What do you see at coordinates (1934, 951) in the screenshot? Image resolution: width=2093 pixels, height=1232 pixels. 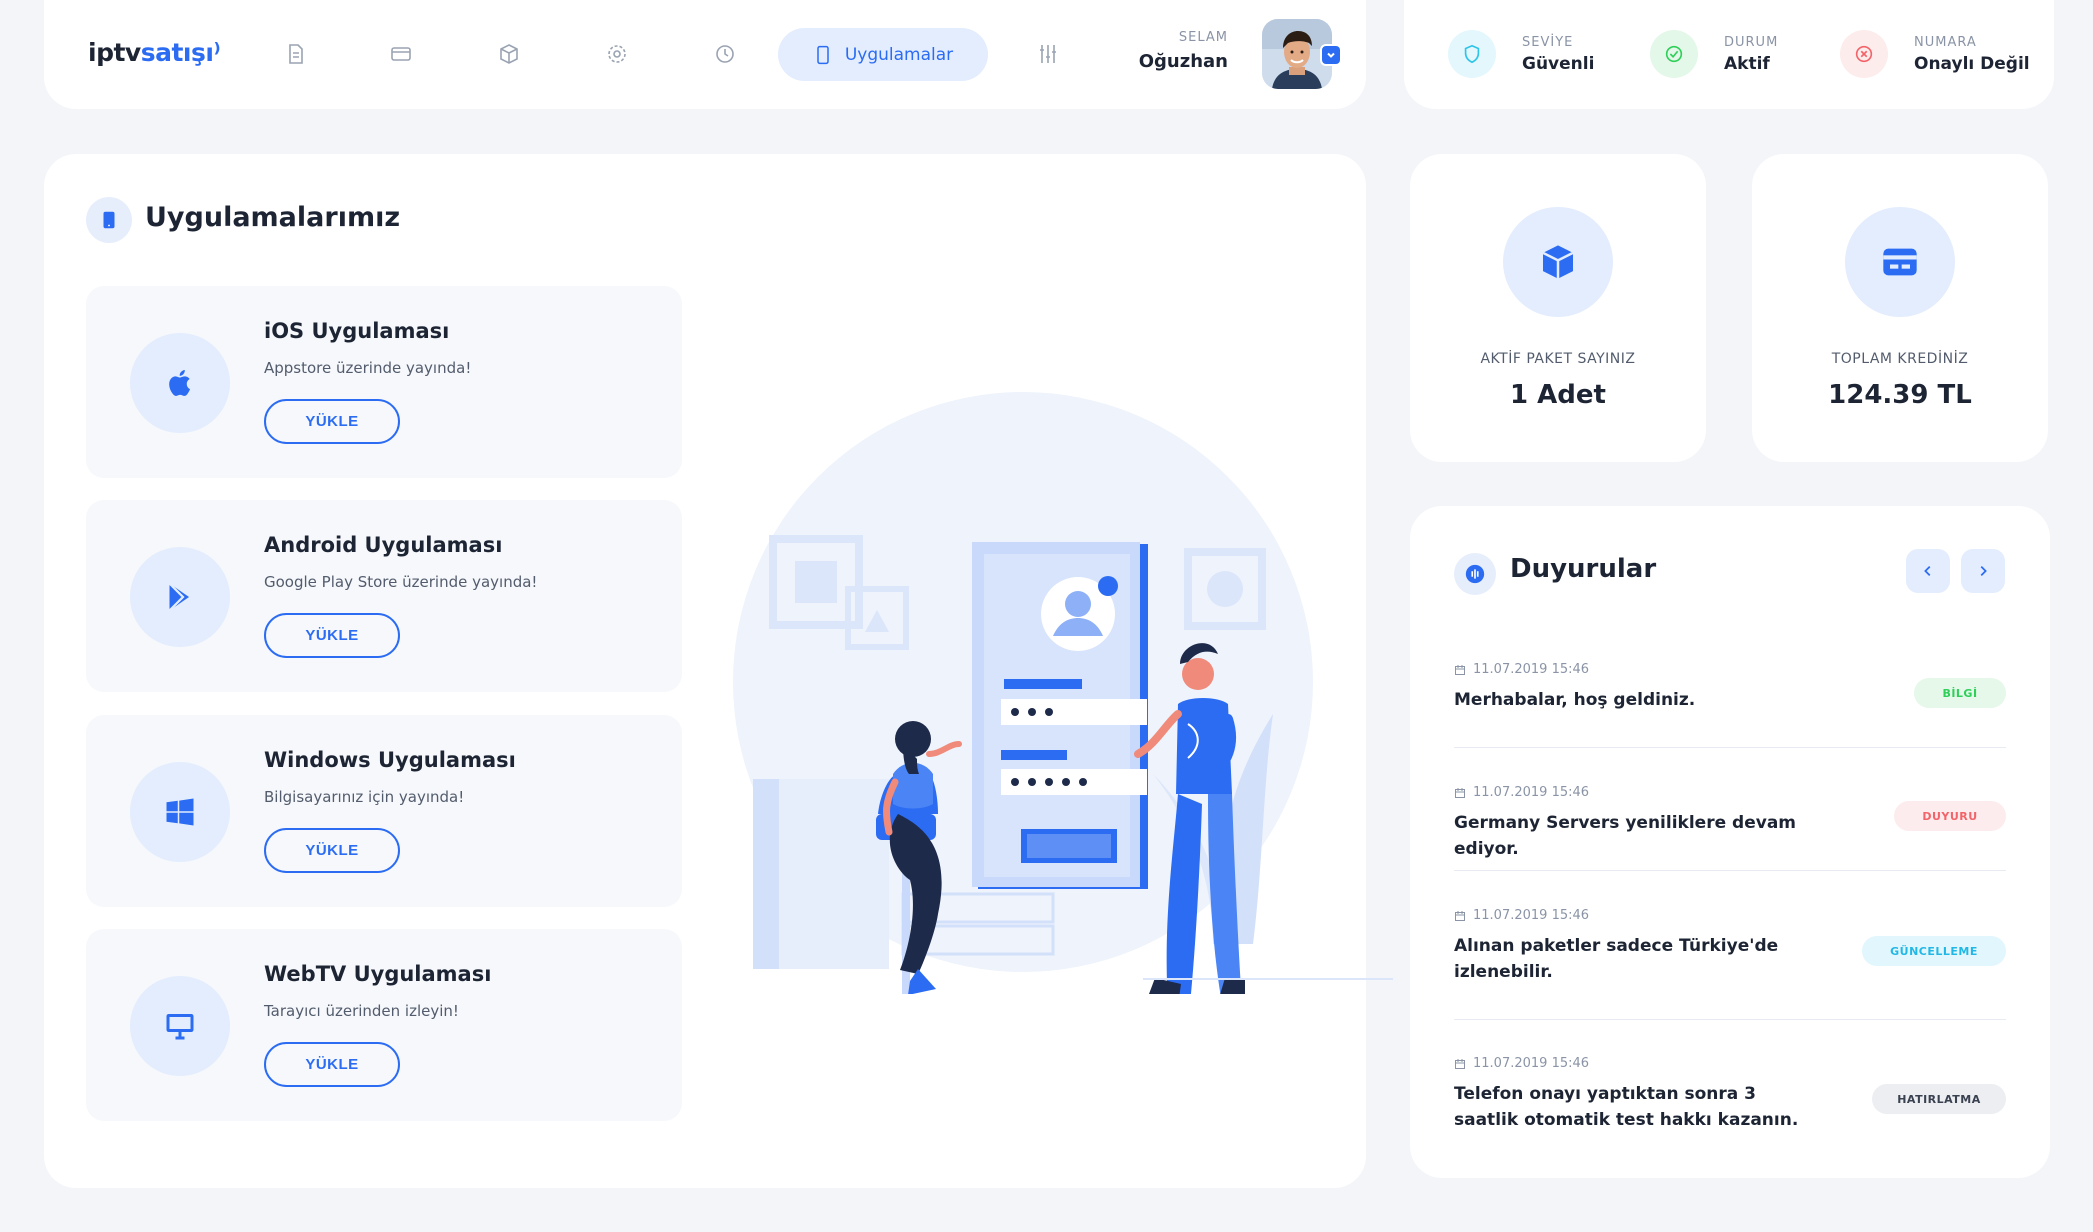 I see `status-badge: GÜNCELLEME` at bounding box center [1934, 951].